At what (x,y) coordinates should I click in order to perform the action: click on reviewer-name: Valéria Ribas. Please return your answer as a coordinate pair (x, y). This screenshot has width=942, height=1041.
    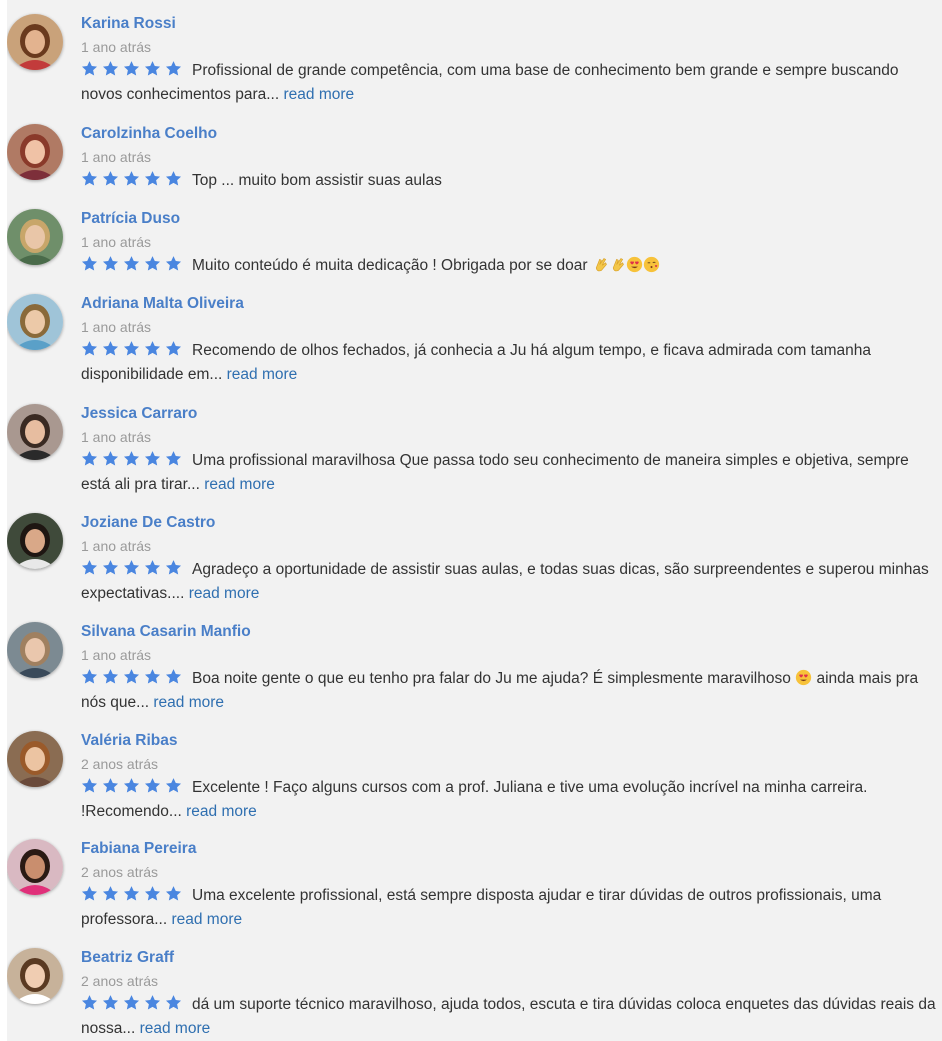
    Looking at the image, I should click on (129, 741).